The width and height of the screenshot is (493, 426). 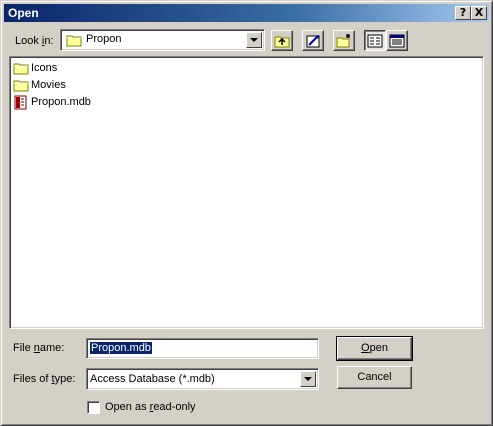 I want to click on look-in-value: Propon, so click(x=104, y=39).